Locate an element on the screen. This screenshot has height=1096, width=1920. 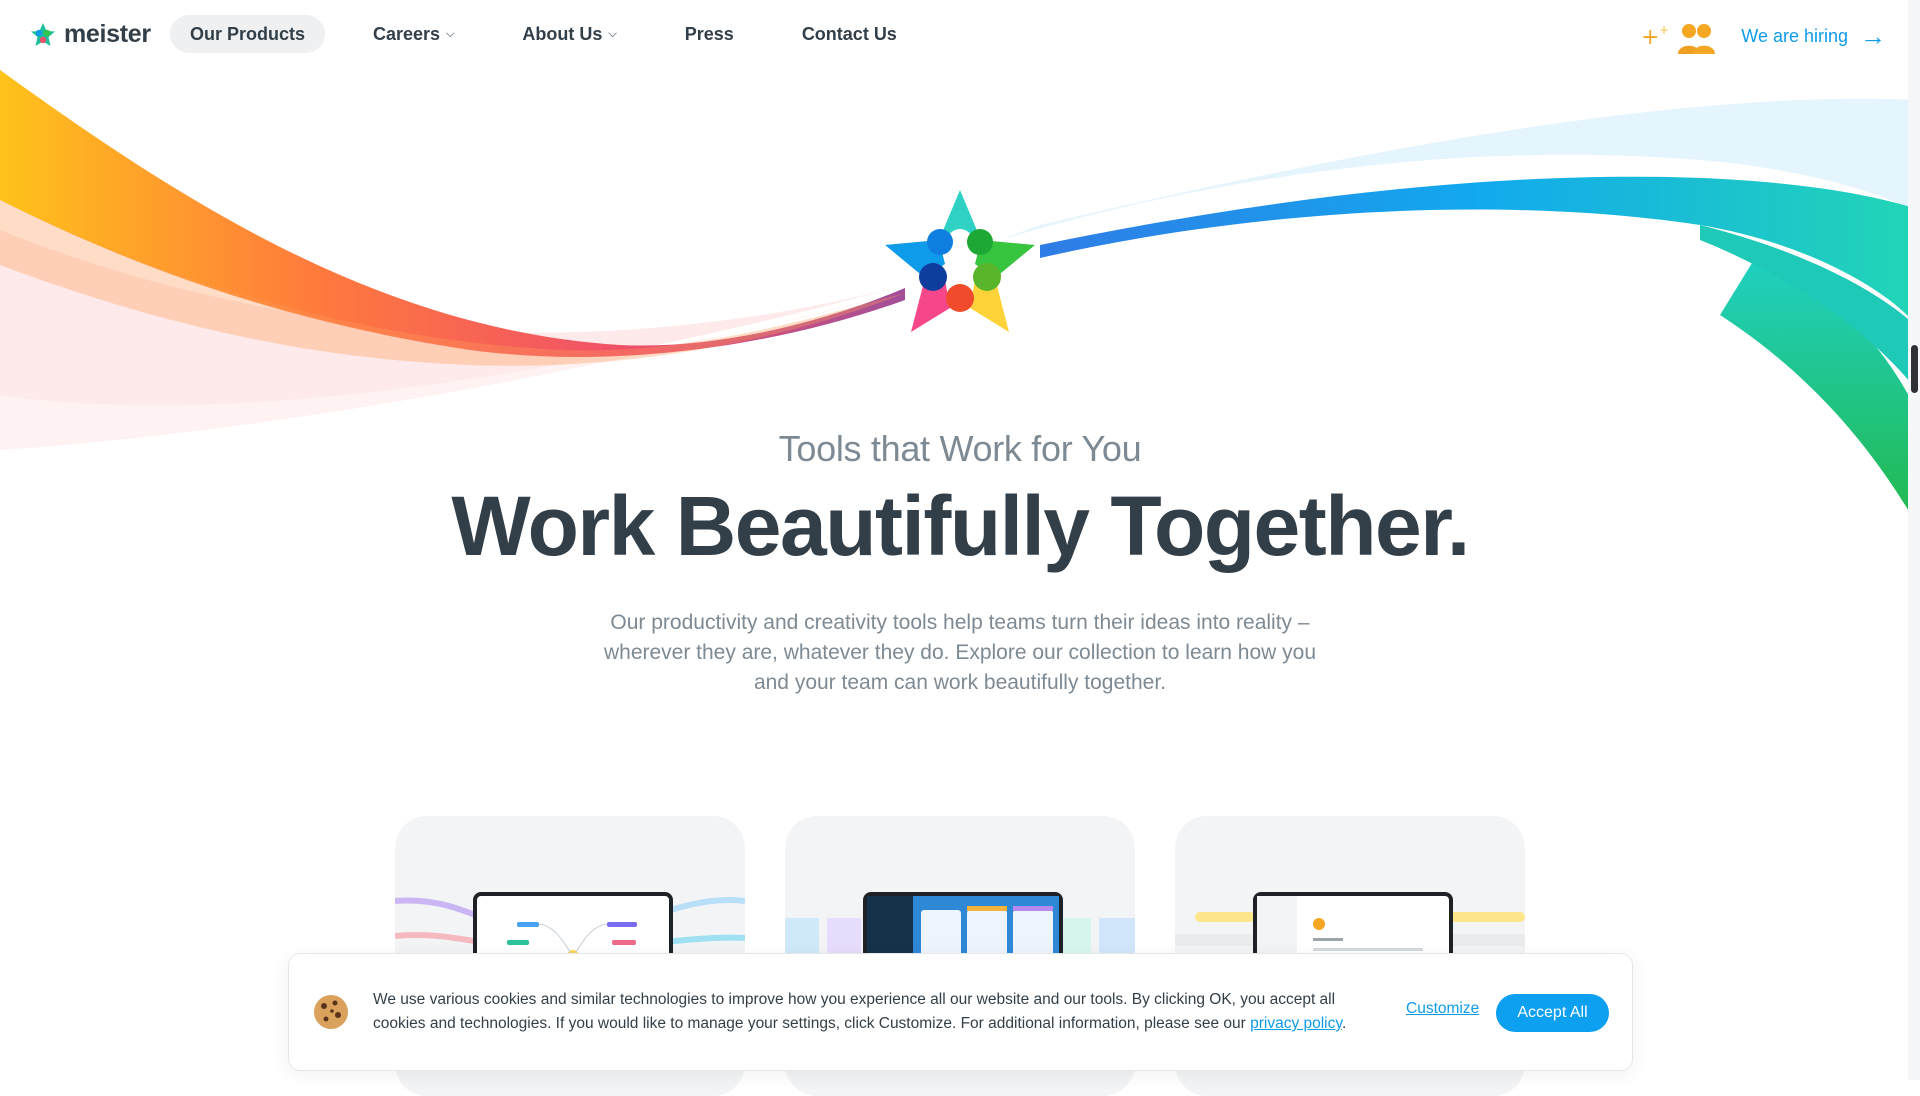
nav-contact-us: Contact Us is located at coordinates (849, 34).